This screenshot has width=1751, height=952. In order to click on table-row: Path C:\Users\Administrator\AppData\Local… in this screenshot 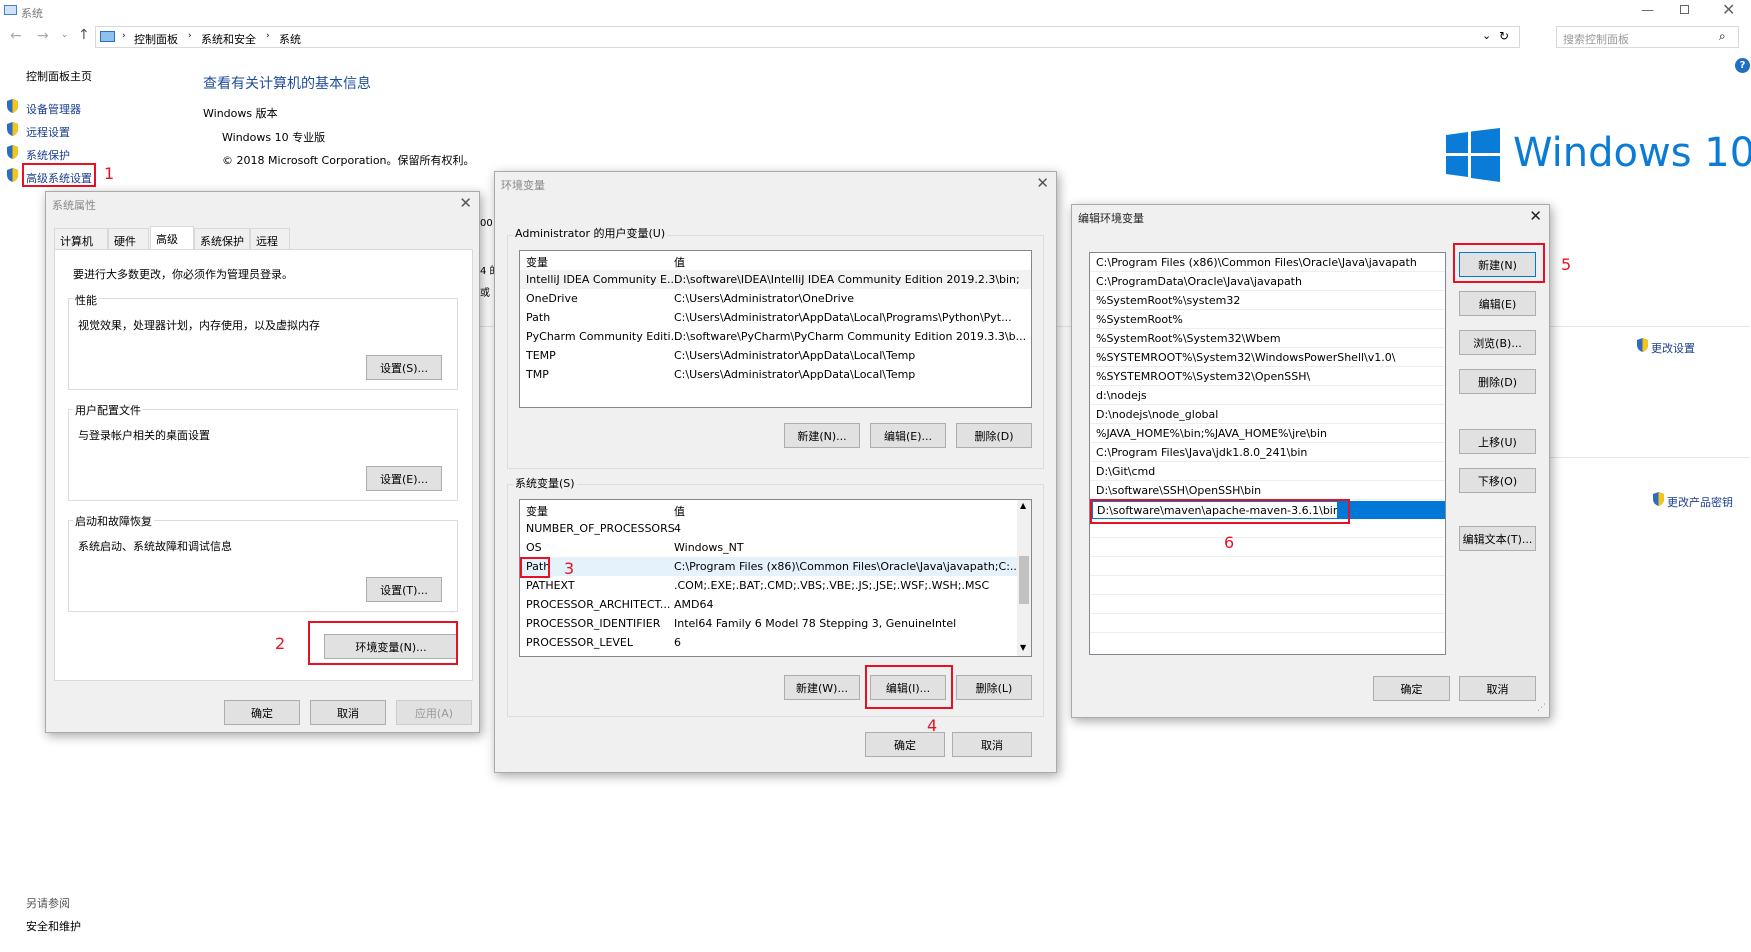, I will do `click(775, 317)`.